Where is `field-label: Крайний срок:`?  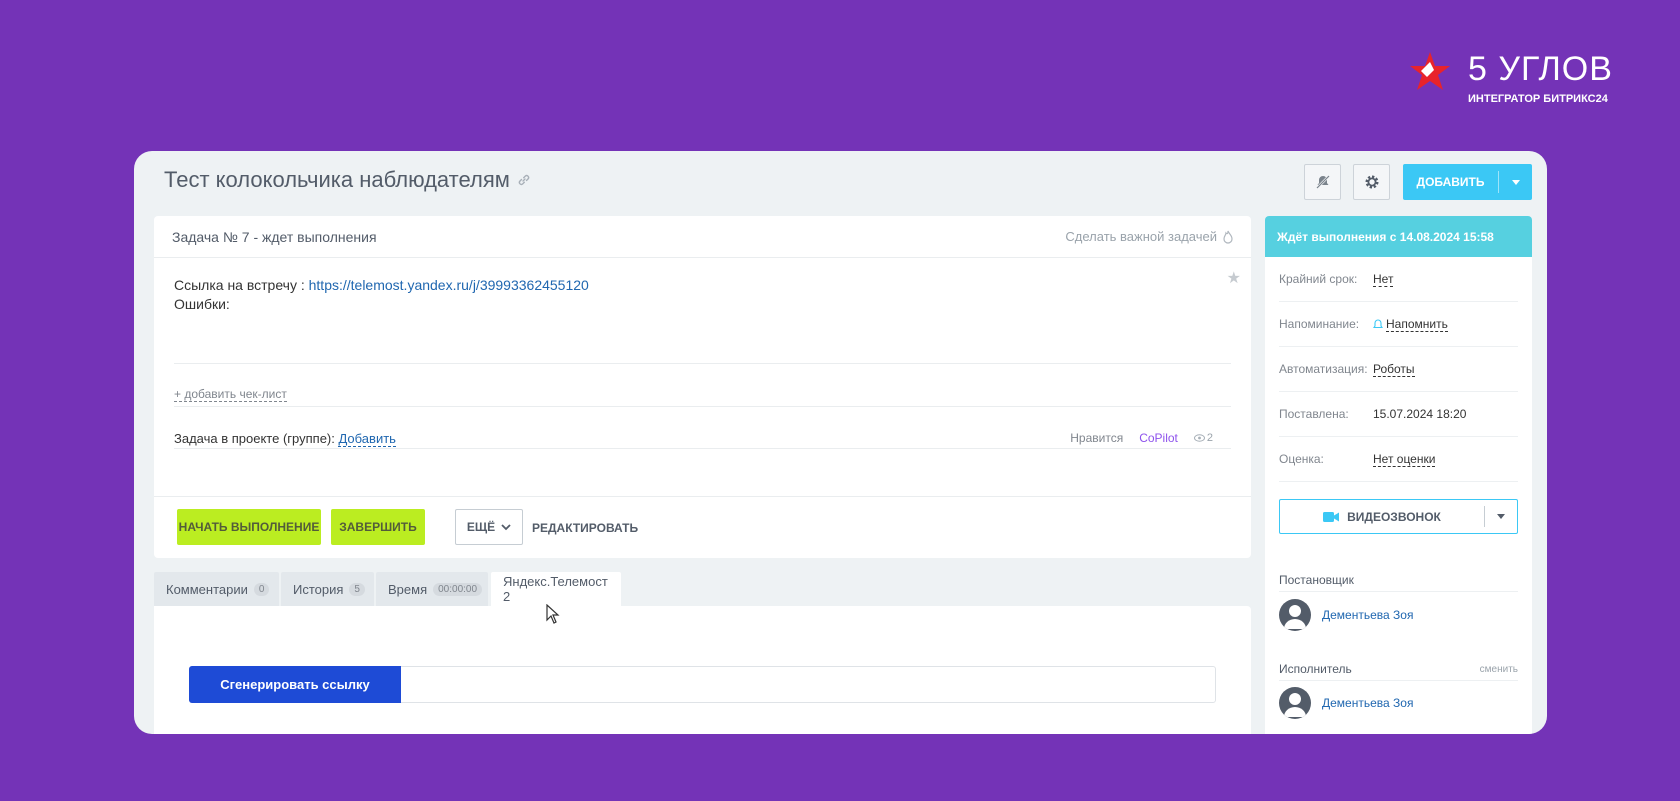
field-label: Крайний срок: is located at coordinates (1318, 279).